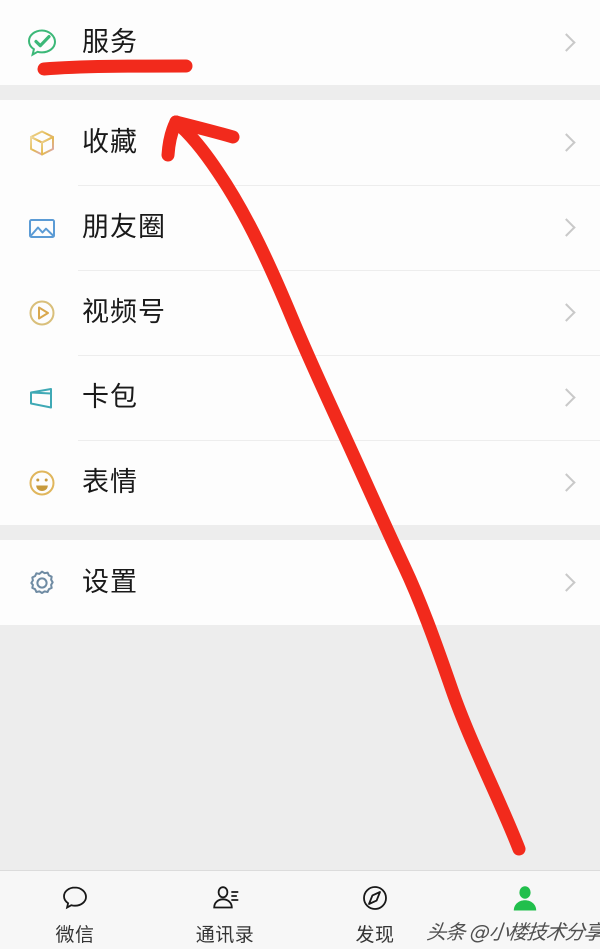 Image resolution: width=600 pixels, height=949 pixels. I want to click on chat-bubble-icon, so click(75, 898).